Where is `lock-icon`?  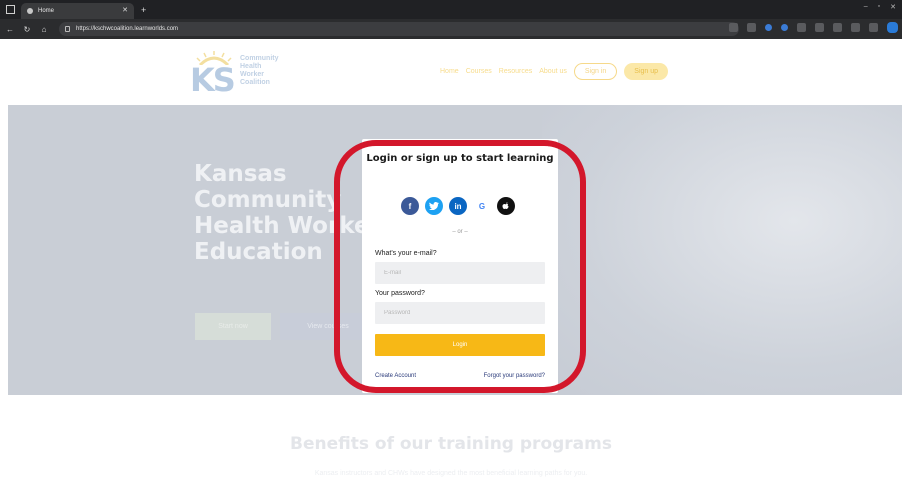
lock-icon is located at coordinates (67, 29).